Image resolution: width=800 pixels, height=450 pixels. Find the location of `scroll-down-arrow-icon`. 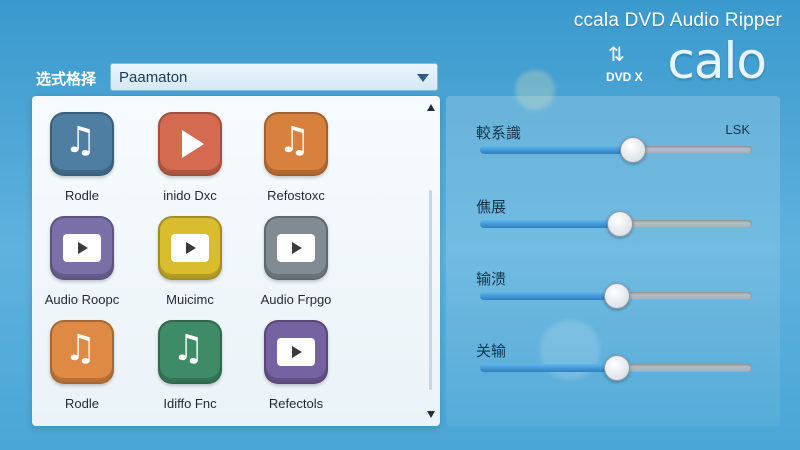

scroll-down-arrow-icon is located at coordinates (431, 414).